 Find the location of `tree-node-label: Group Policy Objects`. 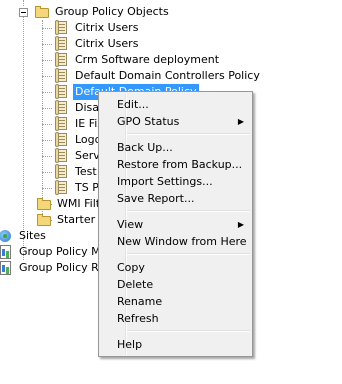

tree-node-label: Group Policy Objects is located at coordinates (112, 11).